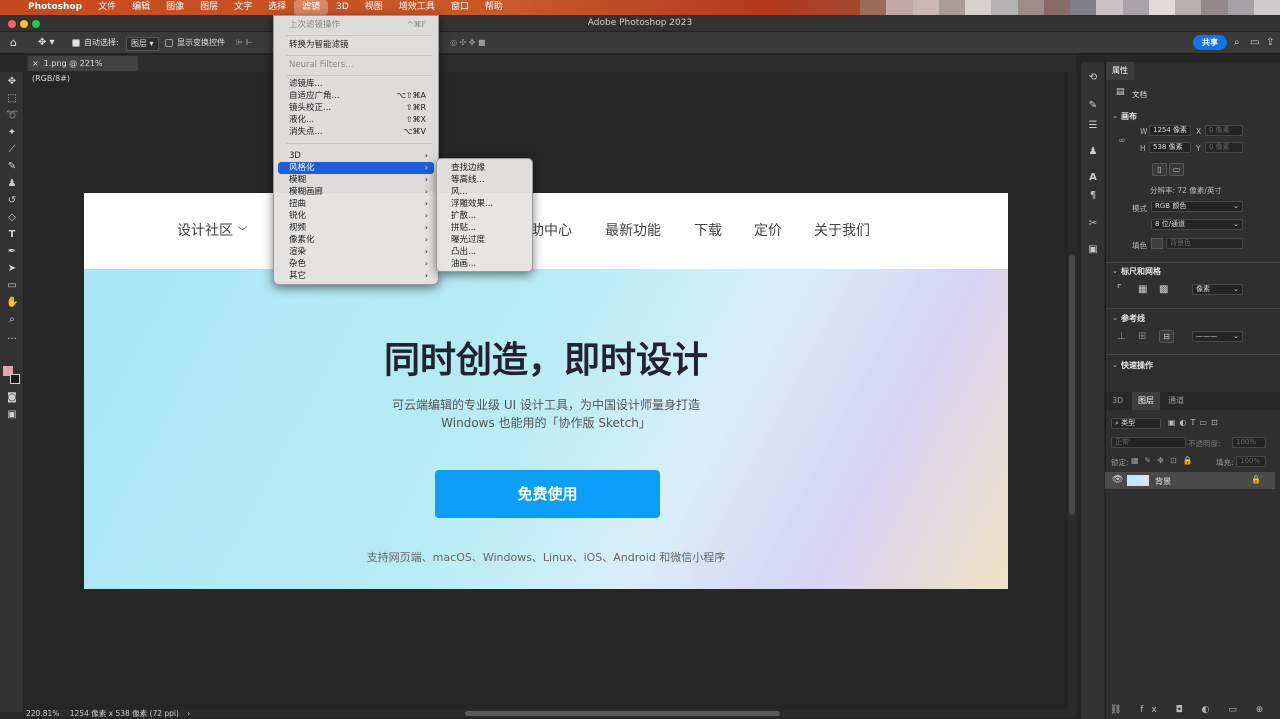  What do you see at coordinates (356, 120) in the screenshot?
I see `menu-item-liquify: 液化... ⇧⌘X` at bounding box center [356, 120].